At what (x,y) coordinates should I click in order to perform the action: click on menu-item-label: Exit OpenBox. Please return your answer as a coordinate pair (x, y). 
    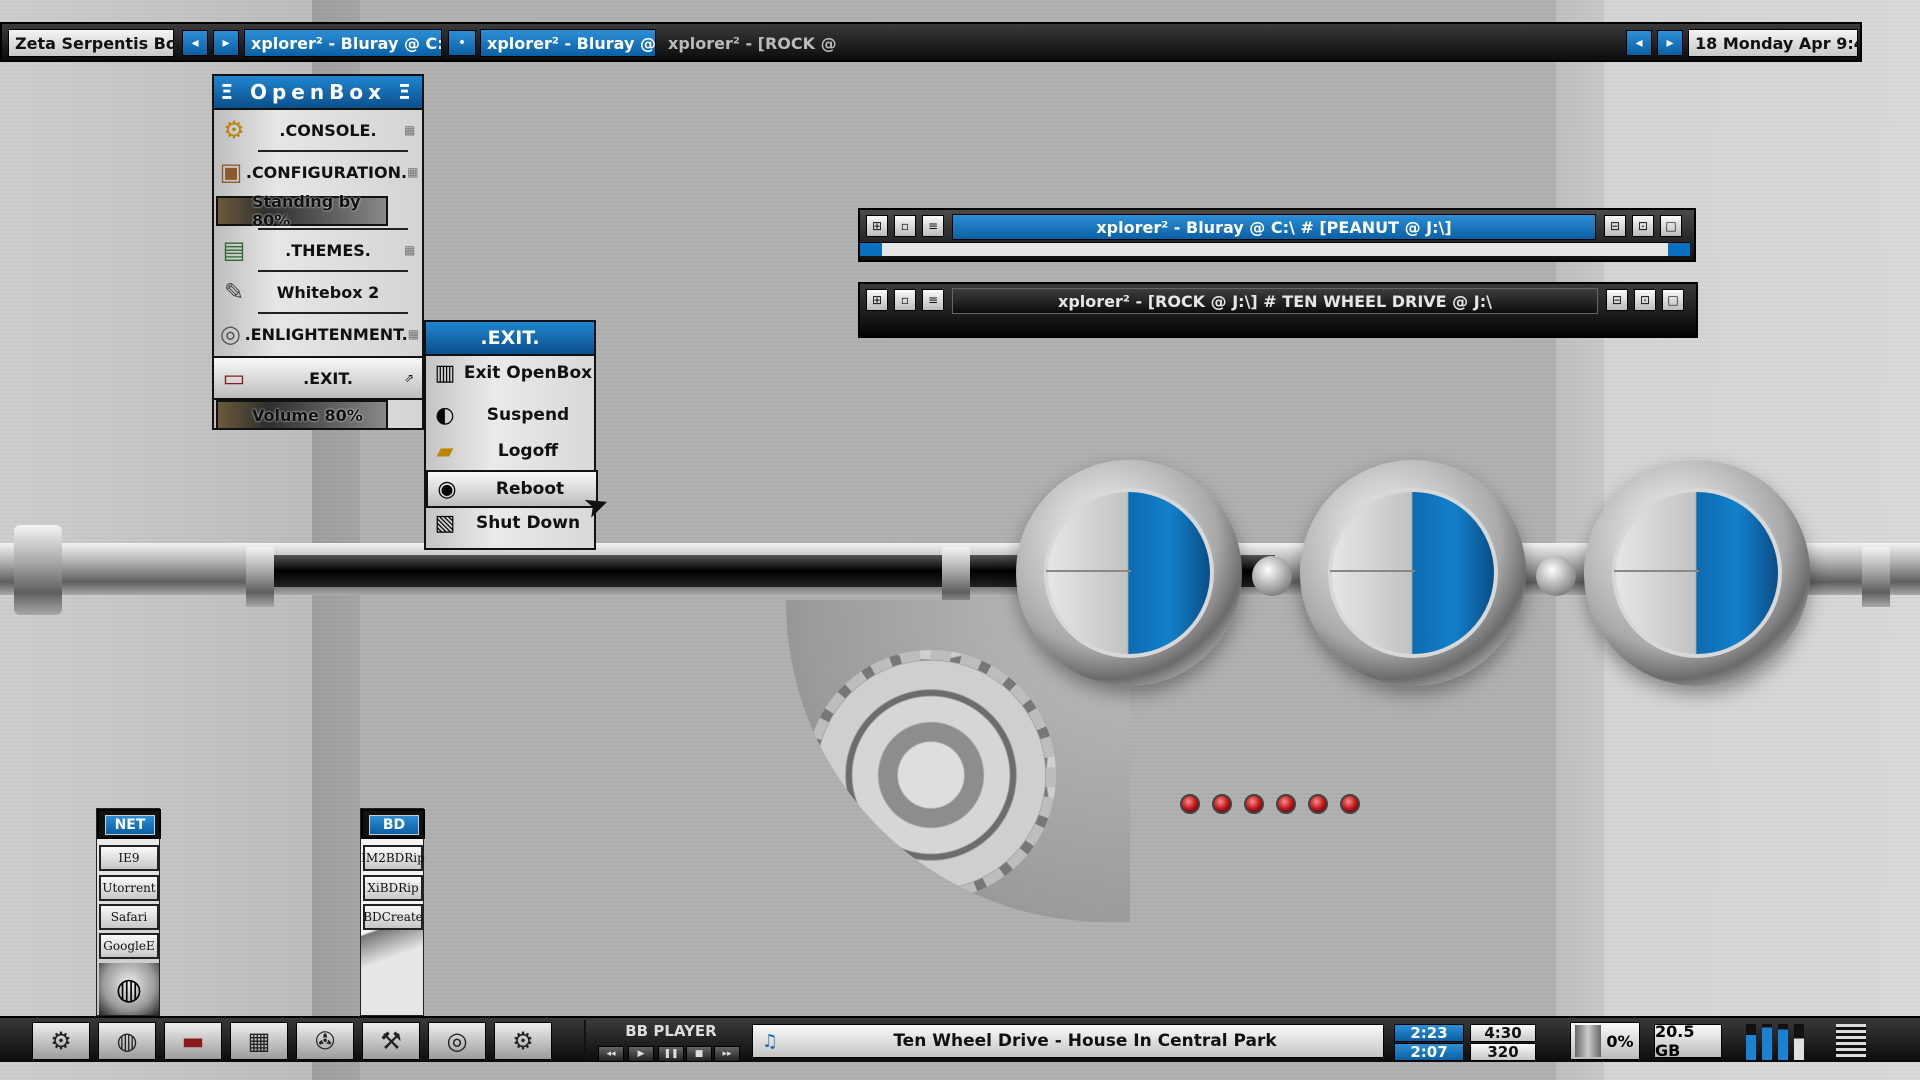
    Looking at the image, I should click on (528, 373).